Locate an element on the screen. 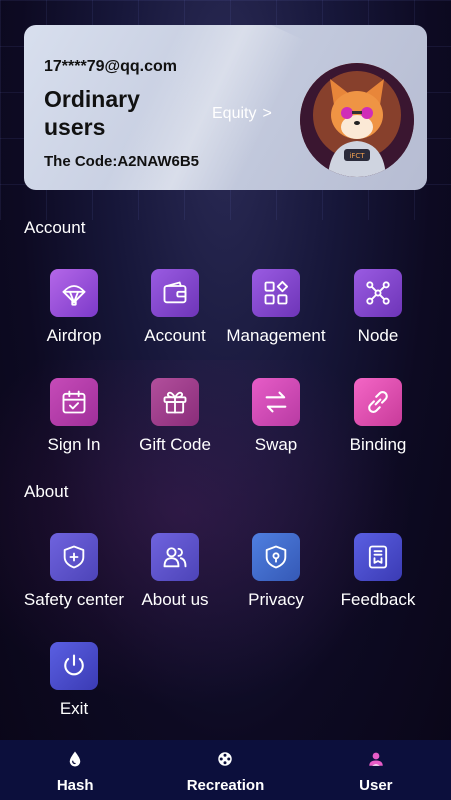  swap-tile is located at coordinates (276, 402).